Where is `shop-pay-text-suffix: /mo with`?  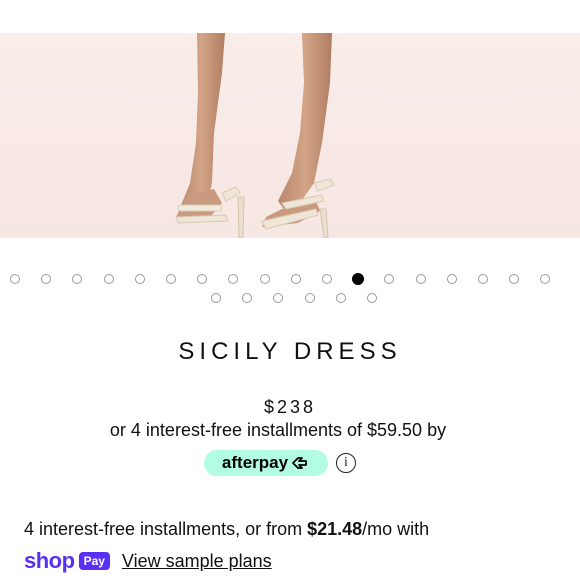
shop-pay-text-suffix: /mo with is located at coordinates (396, 529).